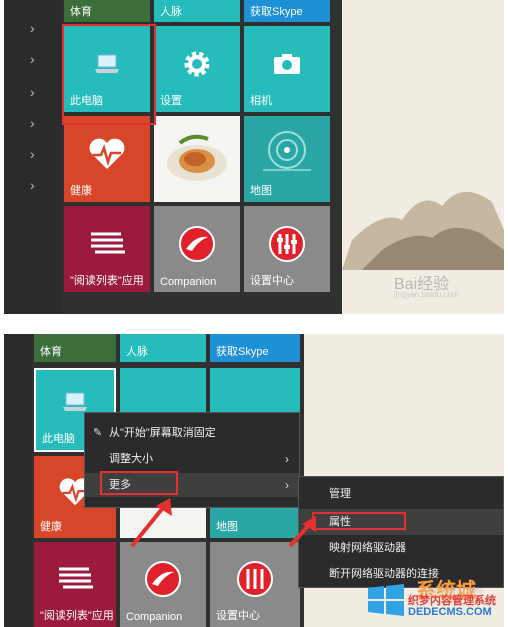 The width and height of the screenshot is (508, 627). I want to click on more-submenu: 管理 属性 映射网络驱动器 断开网络驱动器的连接, so click(401, 532).